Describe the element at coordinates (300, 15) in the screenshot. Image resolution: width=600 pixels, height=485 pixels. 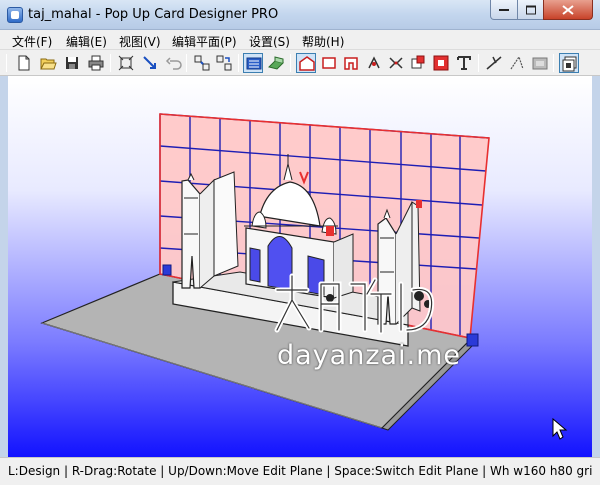
I see `title-bar: taj_mahal - Pop Up Card Designer PRO` at that location.